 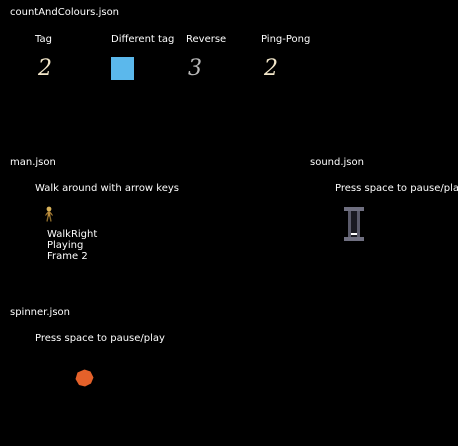 What do you see at coordinates (40, 312) in the screenshot?
I see `spinner-title: spinner.json` at bounding box center [40, 312].